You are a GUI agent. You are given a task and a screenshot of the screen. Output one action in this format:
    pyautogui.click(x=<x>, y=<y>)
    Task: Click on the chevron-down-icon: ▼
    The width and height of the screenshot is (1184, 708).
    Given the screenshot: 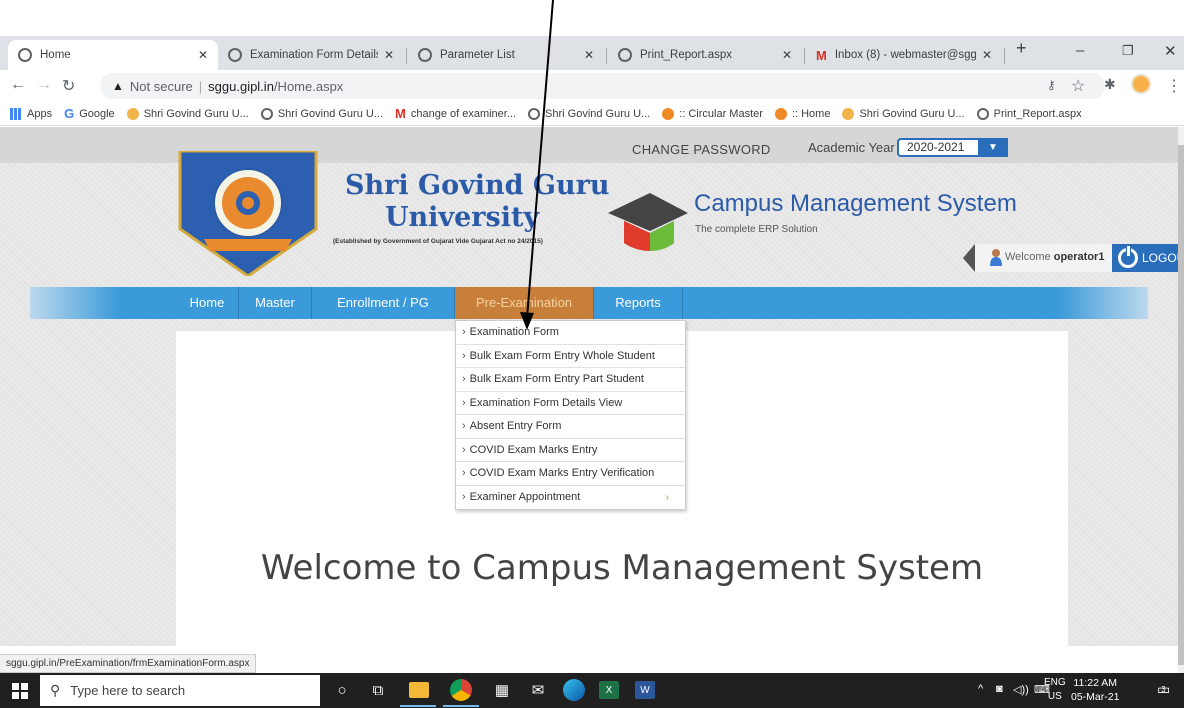 What is the action you would take?
    pyautogui.click(x=993, y=147)
    